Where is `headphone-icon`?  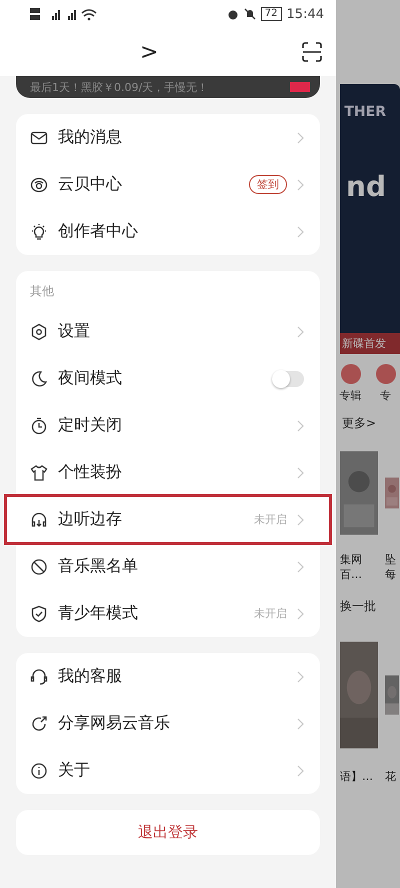 headphone-icon is located at coordinates (39, 519).